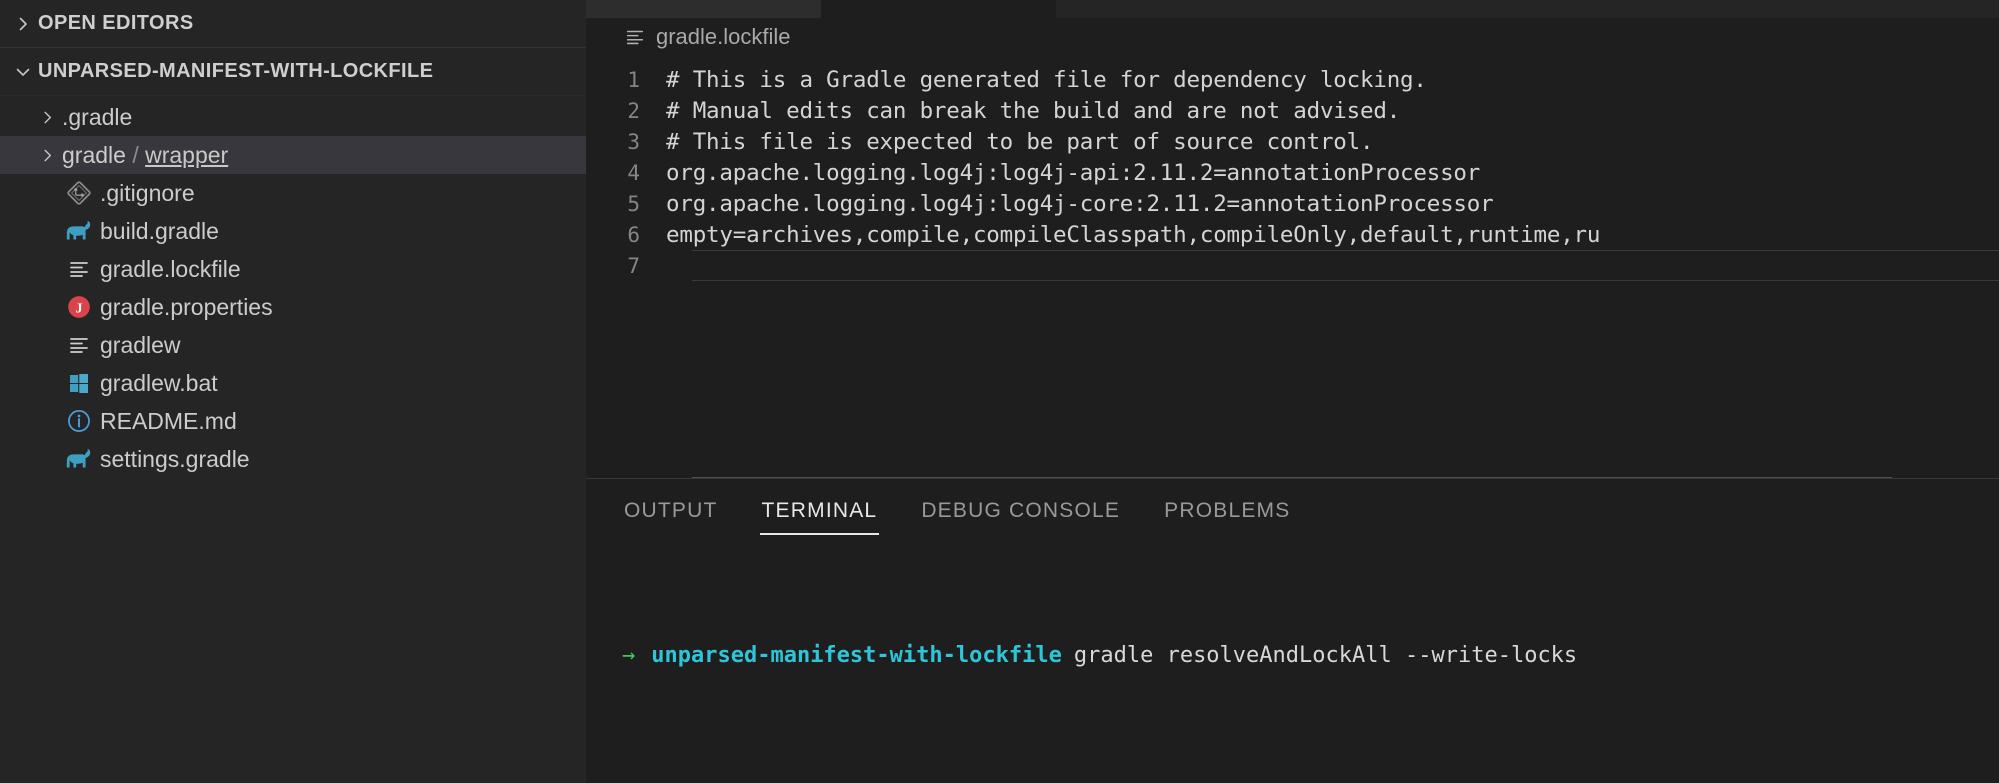 The width and height of the screenshot is (1999, 783). What do you see at coordinates (633, 79) in the screenshot?
I see `line-number: 1` at bounding box center [633, 79].